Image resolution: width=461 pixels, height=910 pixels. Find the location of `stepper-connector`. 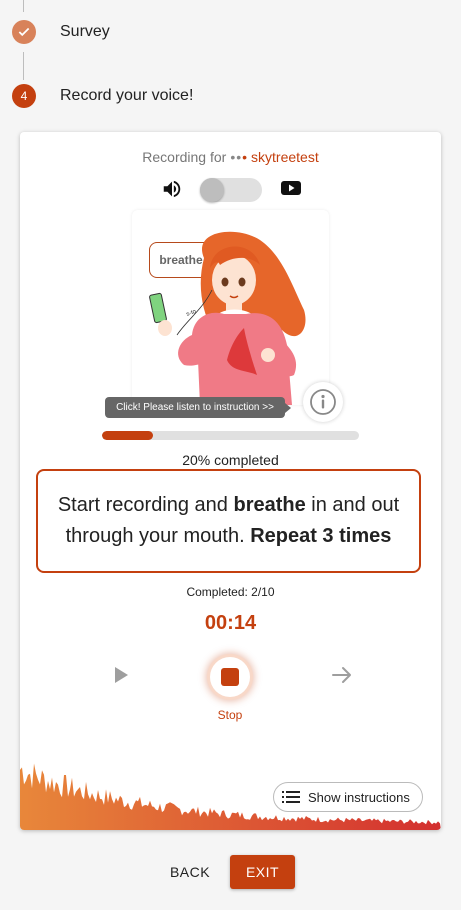

stepper-connector is located at coordinates (23, 66).